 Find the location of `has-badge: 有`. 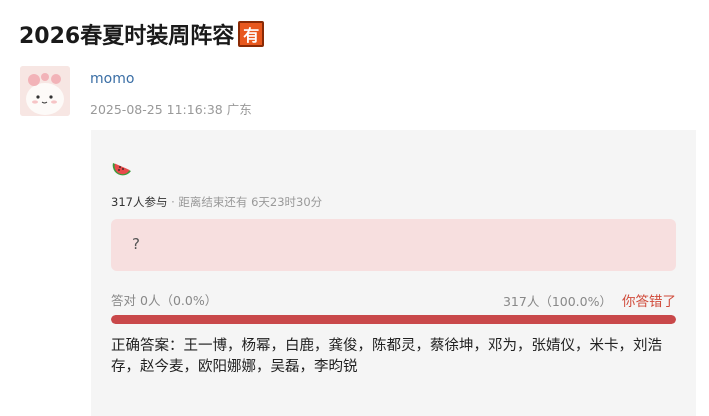

has-badge: 有 is located at coordinates (251, 34).